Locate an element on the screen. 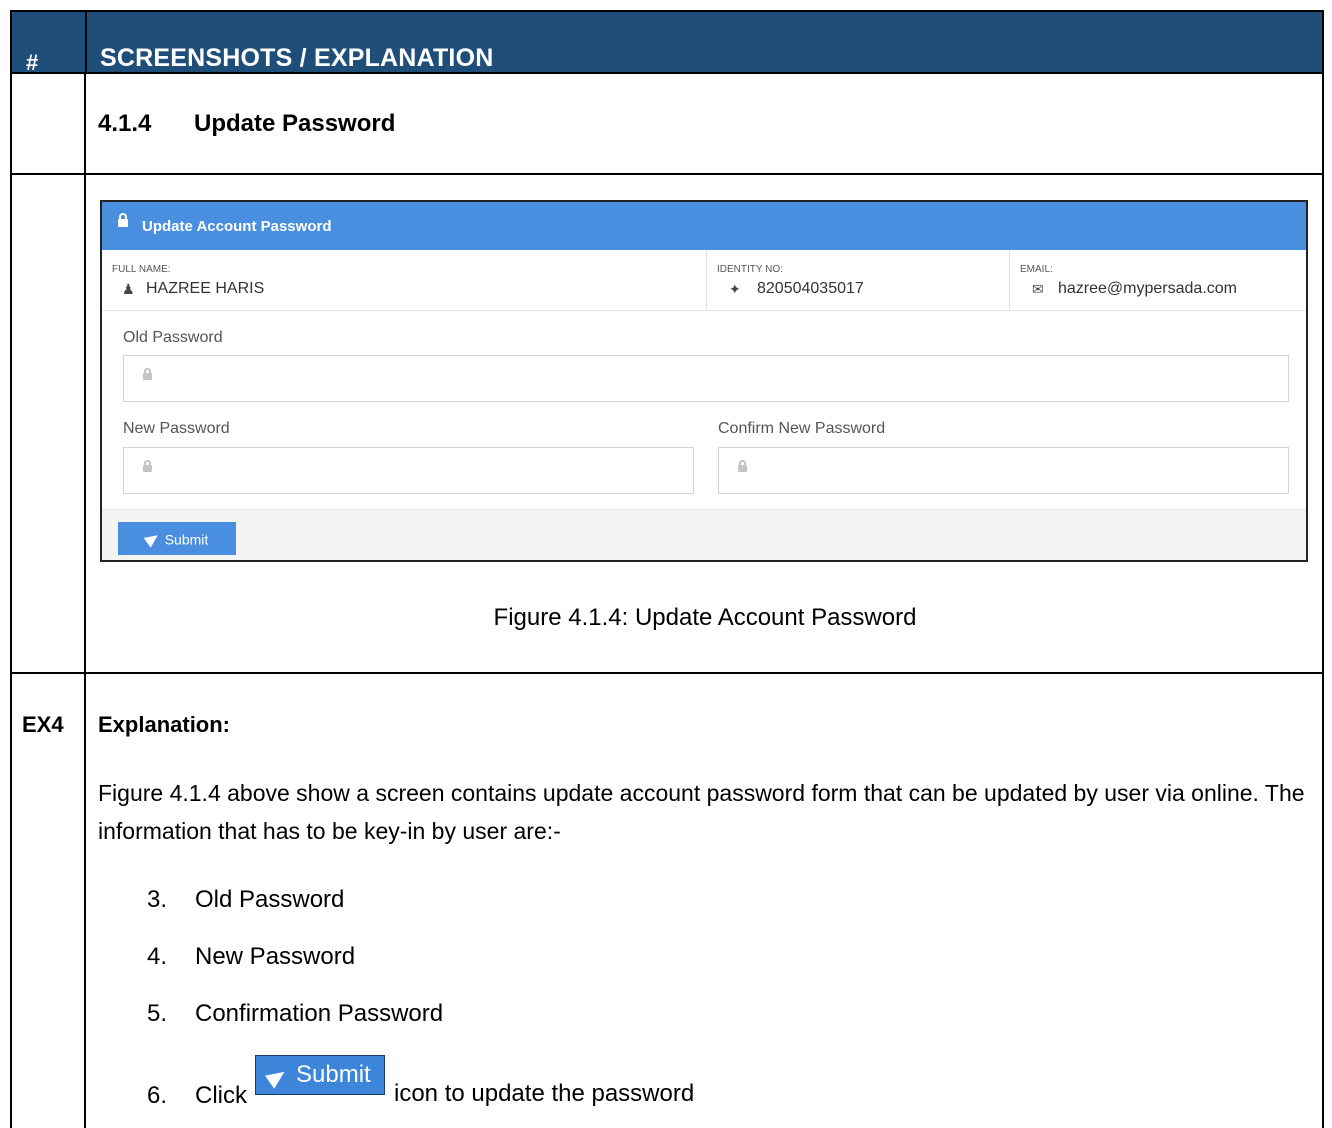 The width and height of the screenshot is (1332, 1128). confirm-password-label: Confirm New Password is located at coordinates (802, 428).